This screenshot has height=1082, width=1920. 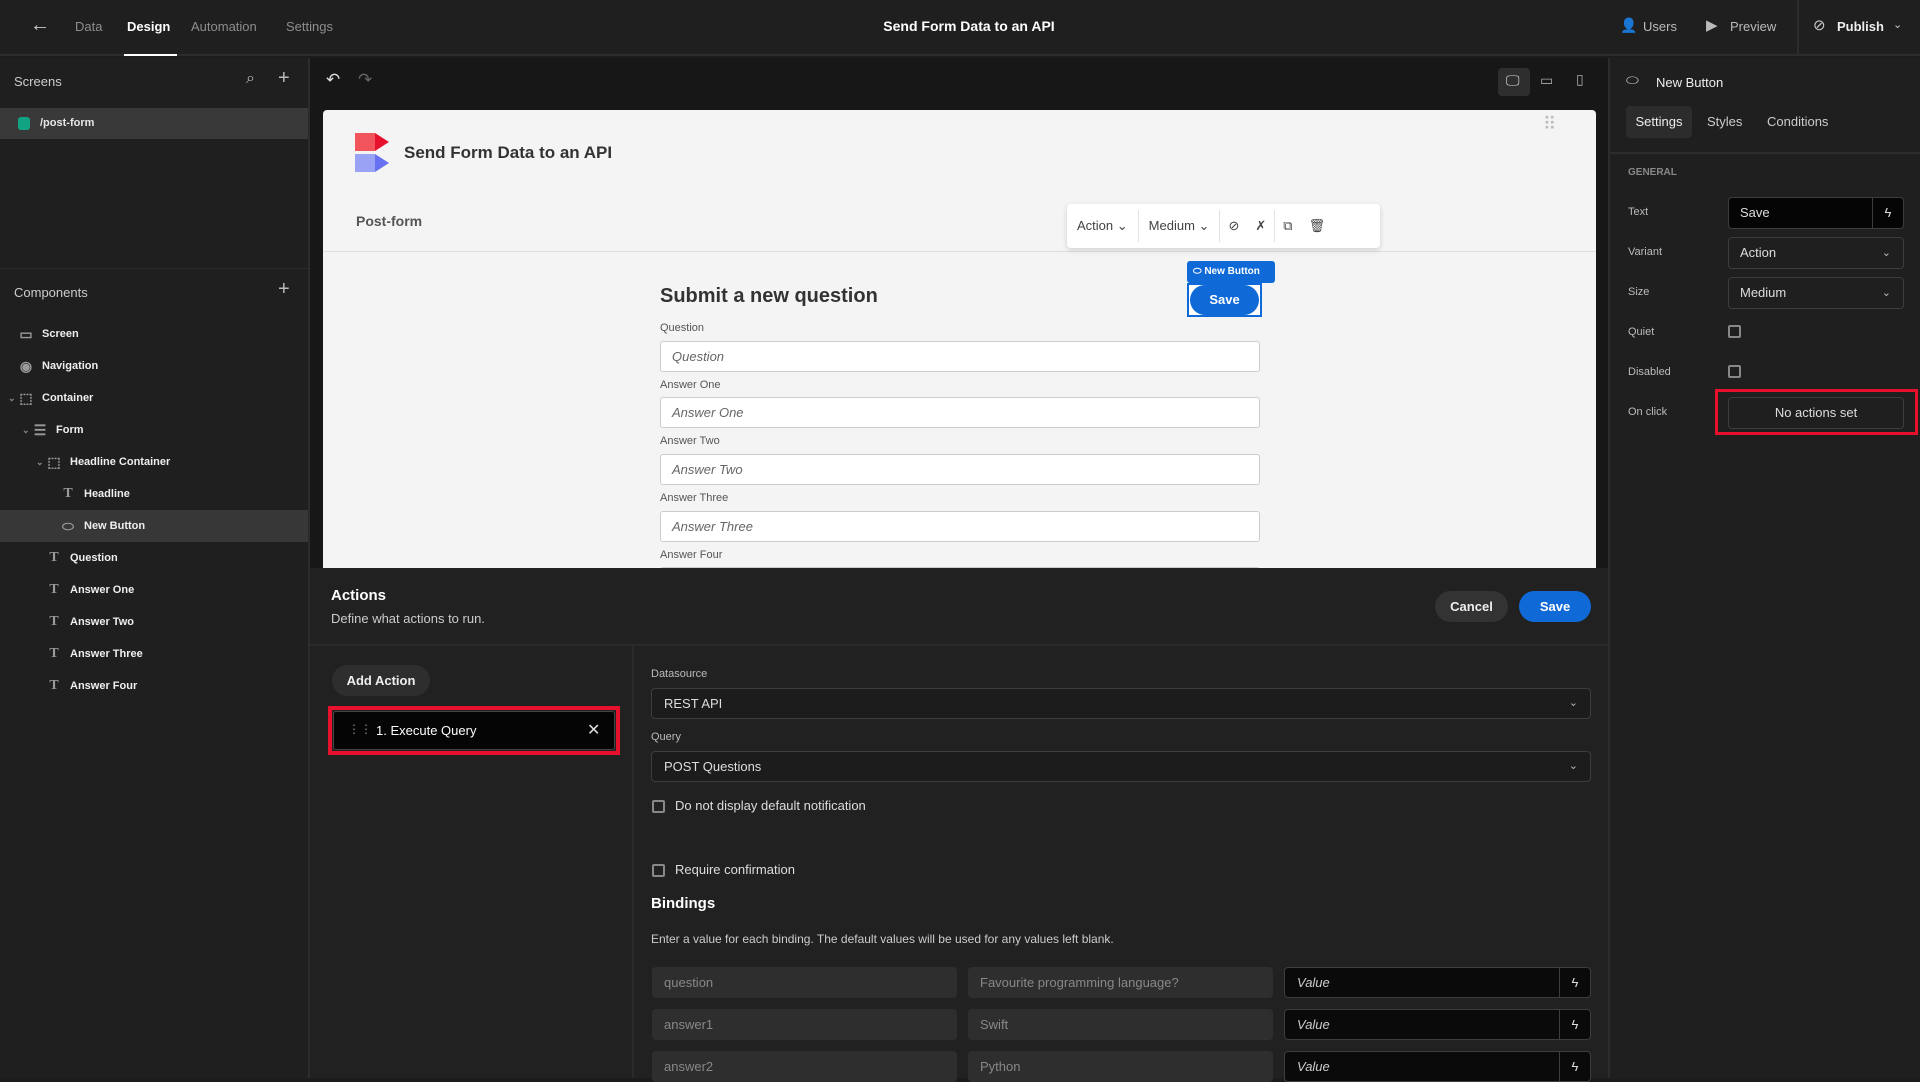 What do you see at coordinates (154, 123) in the screenshot?
I see `screen-item-post-form: /post-form` at bounding box center [154, 123].